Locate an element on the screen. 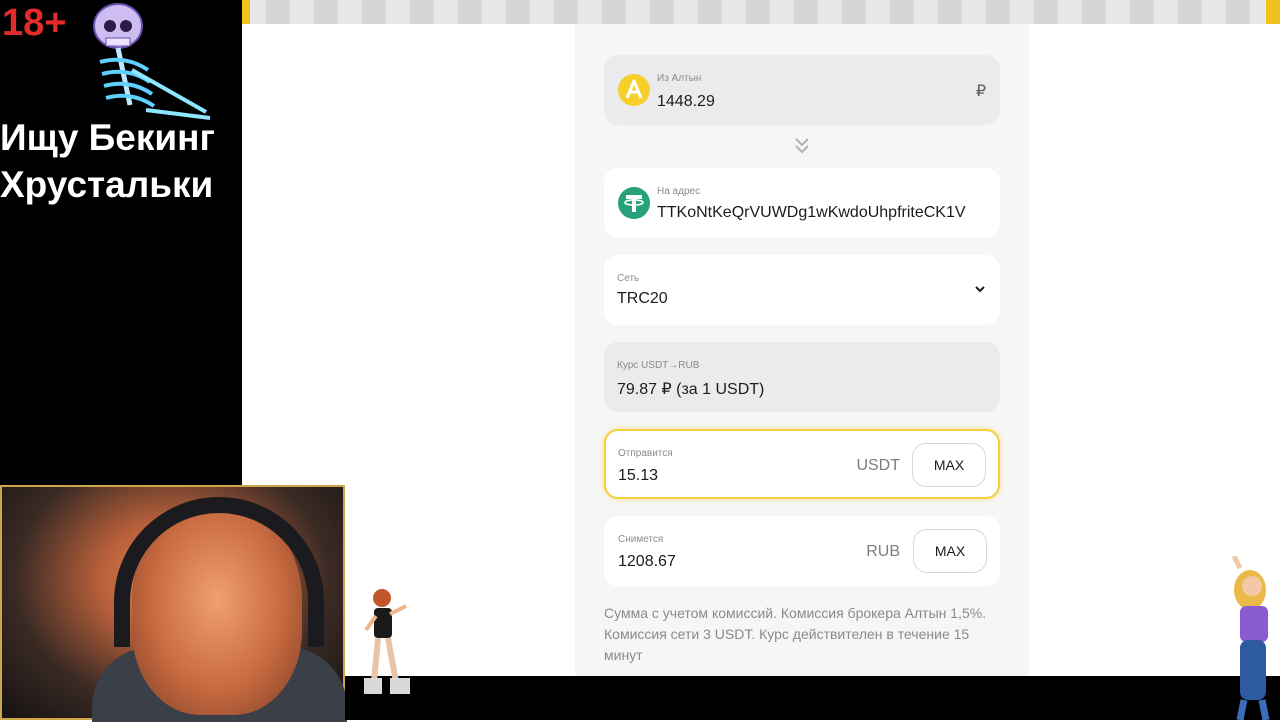  webcam-feed is located at coordinates (173, 603).